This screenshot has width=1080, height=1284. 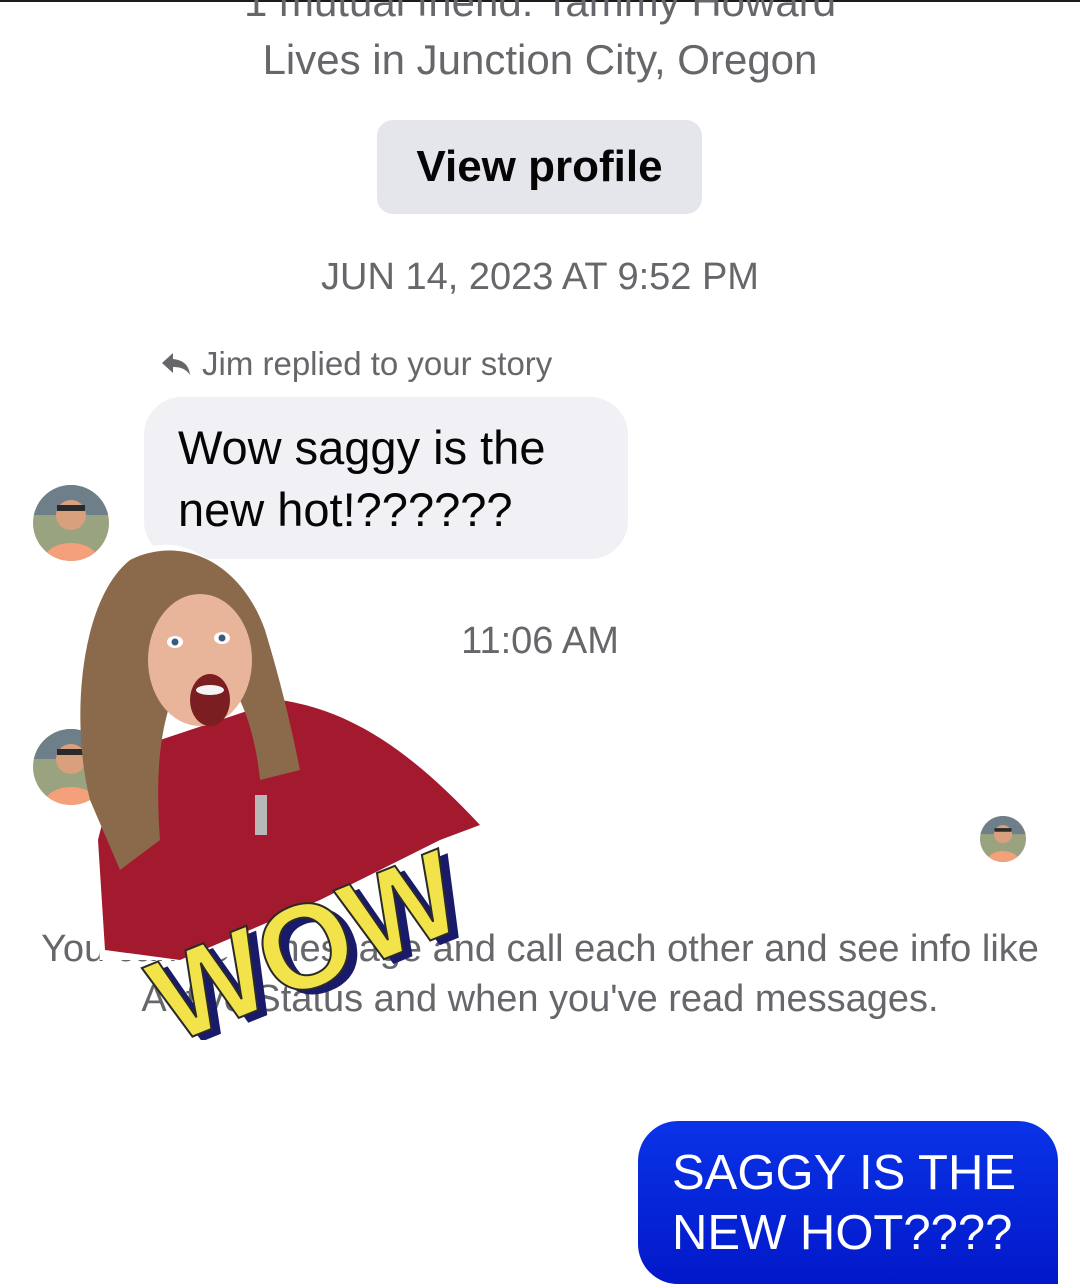 I want to click on view-profile-button: View profile, so click(x=539, y=167).